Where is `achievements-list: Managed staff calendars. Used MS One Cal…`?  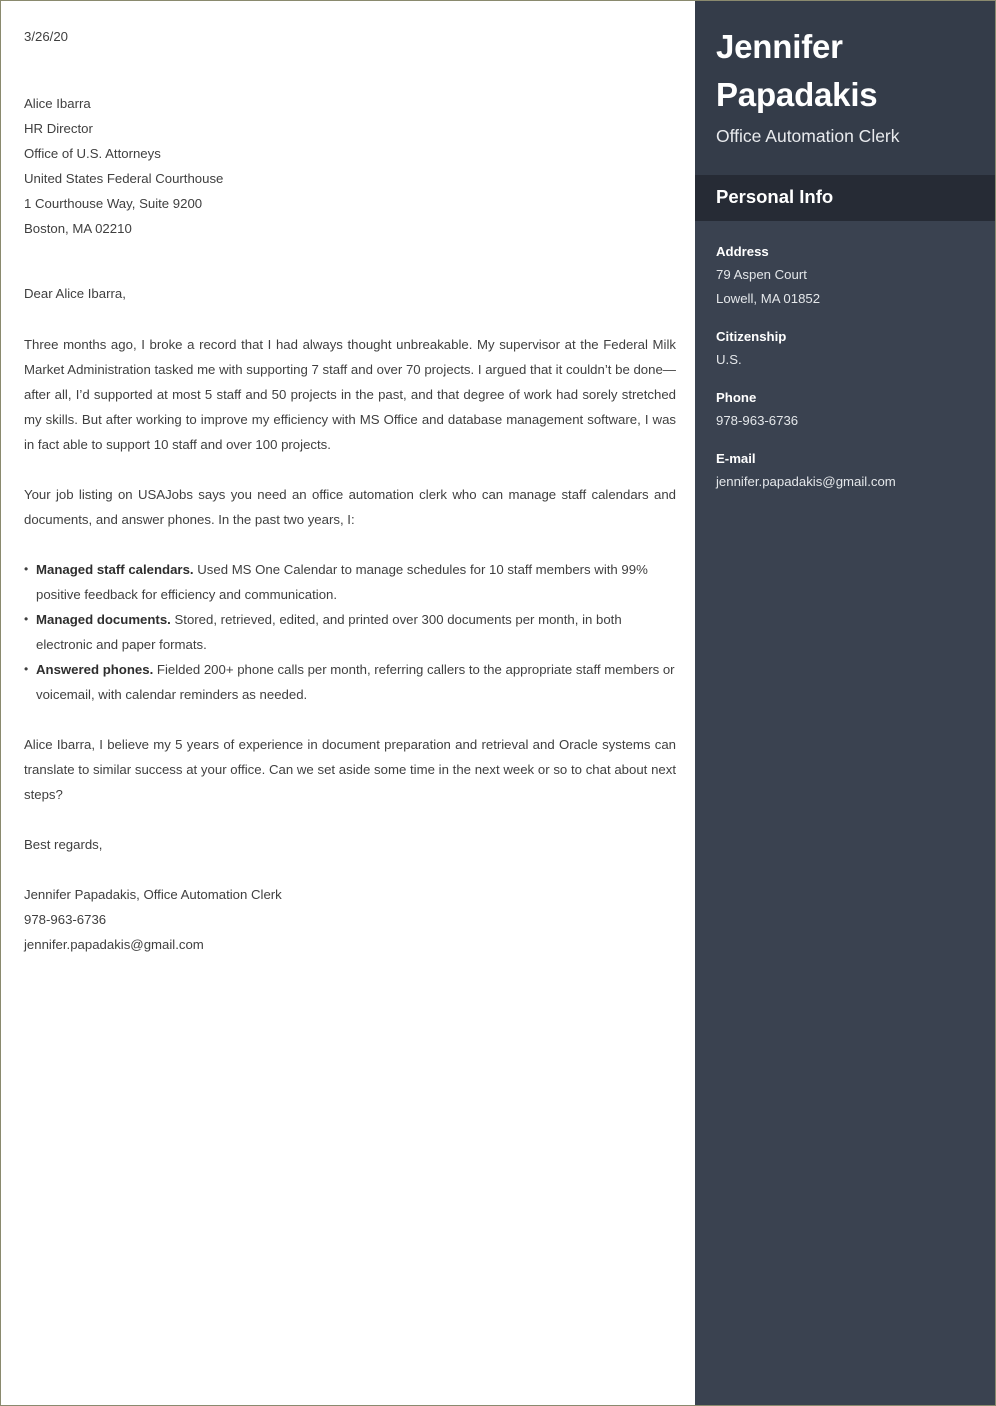 achievements-list: Managed staff calendars. Used MS One Cal… is located at coordinates (350, 632).